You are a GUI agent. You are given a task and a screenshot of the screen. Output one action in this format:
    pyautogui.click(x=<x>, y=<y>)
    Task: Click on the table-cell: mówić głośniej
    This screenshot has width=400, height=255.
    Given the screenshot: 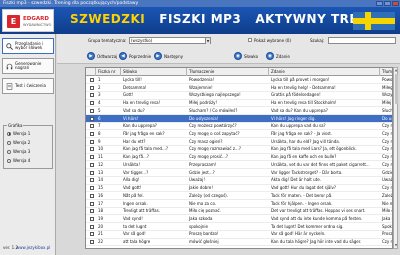 What is the action you would take?
    pyautogui.click(x=204, y=242)
    